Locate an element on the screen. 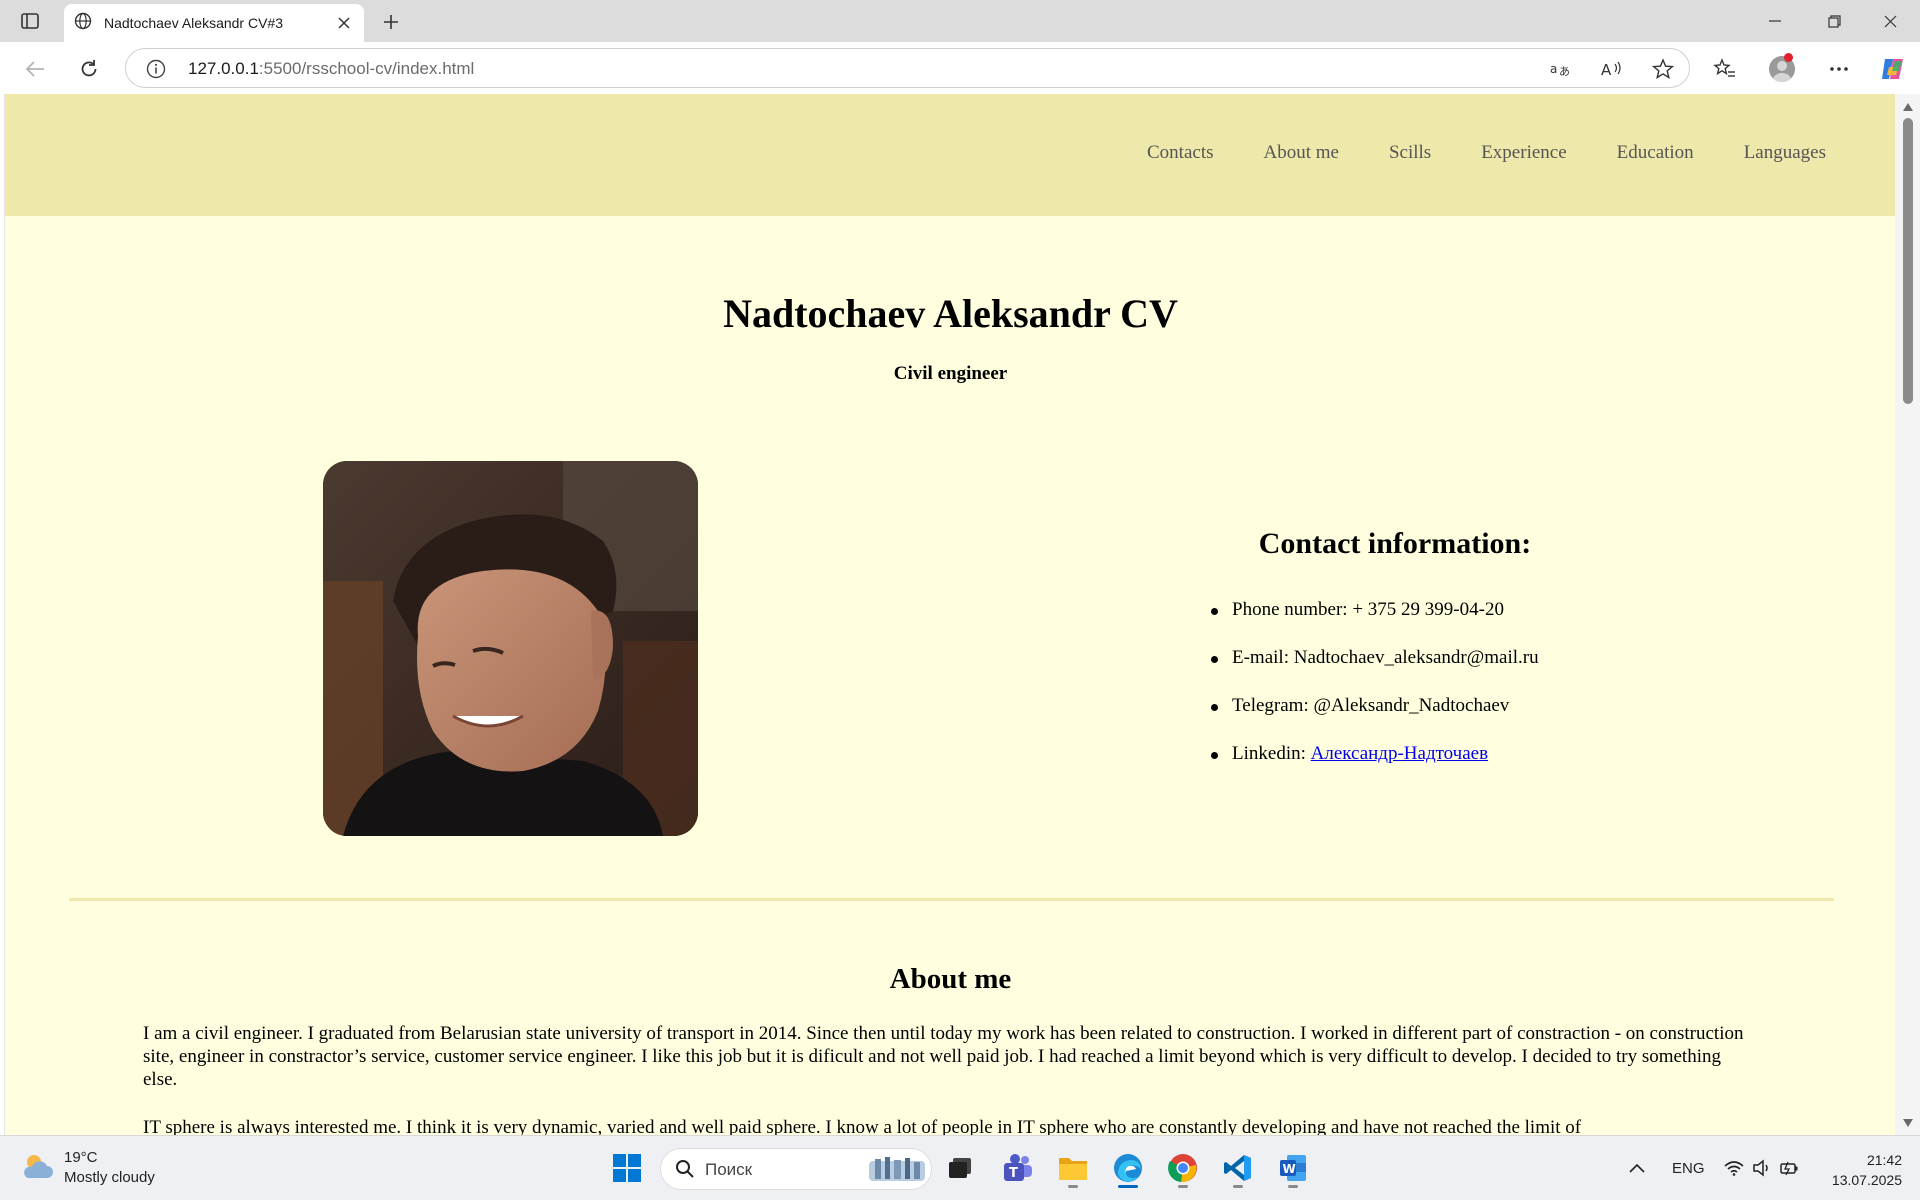 This screenshot has width=1920, height=1200. search-placeholder: Поиск is located at coordinates (729, 1169).